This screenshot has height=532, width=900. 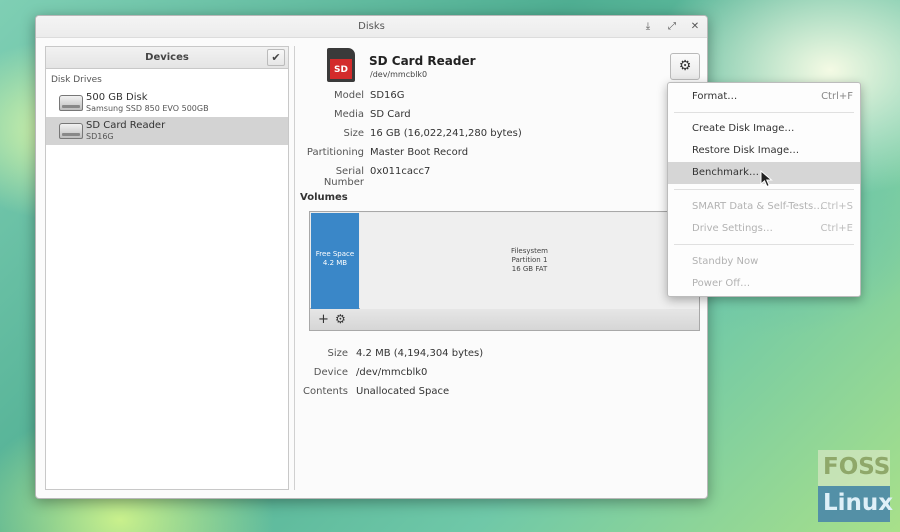 I want to click on devices-header: Devices ✔, so click(x=167, y=58).